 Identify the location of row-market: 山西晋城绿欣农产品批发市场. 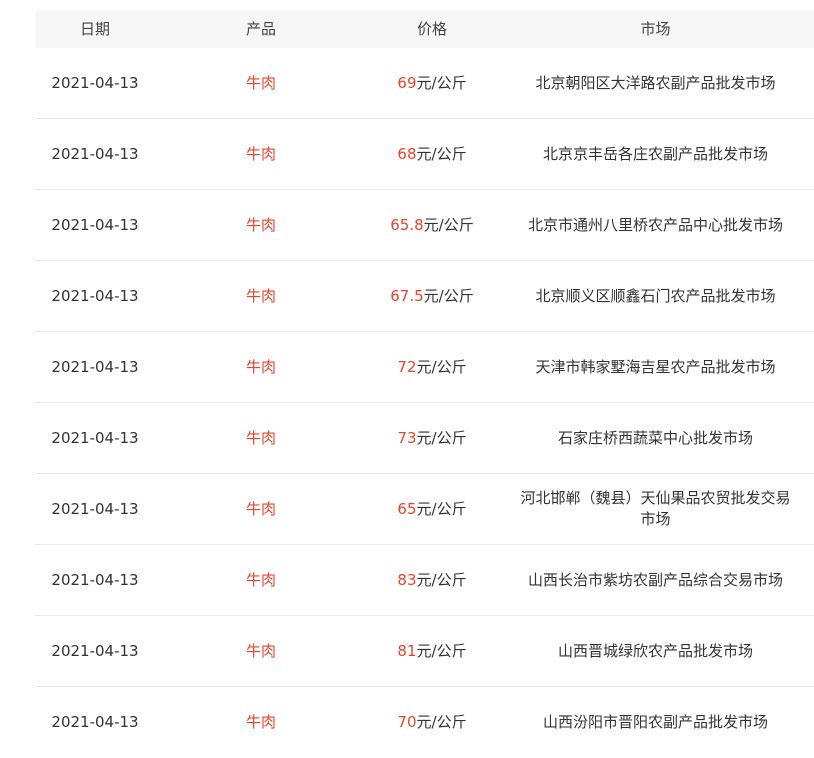
(655, 650).